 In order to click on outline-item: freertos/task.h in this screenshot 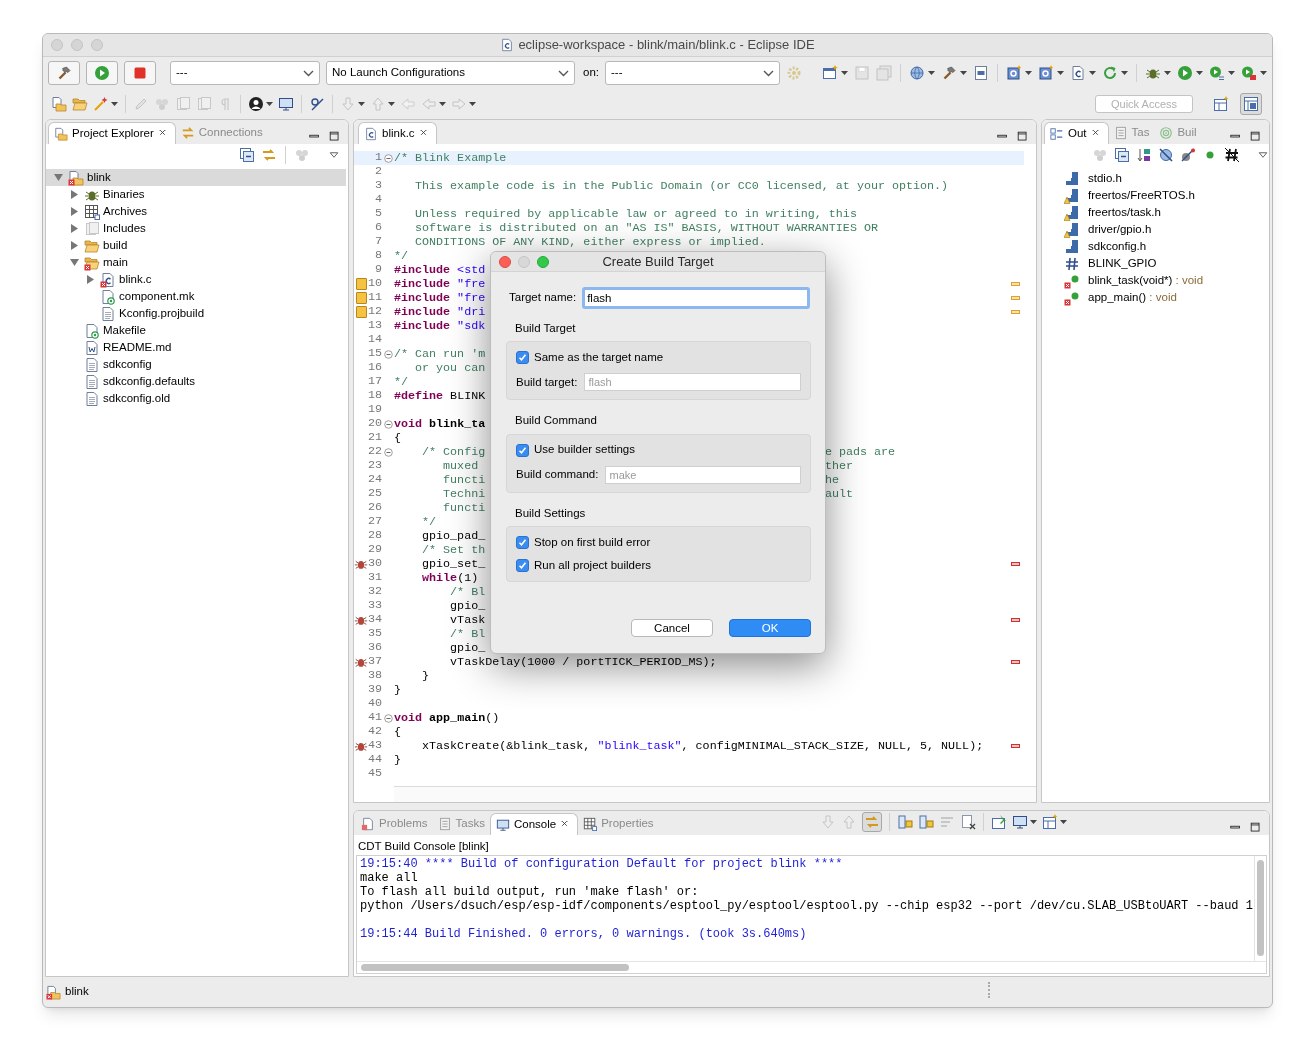, I will do `click(1124, 212)`.